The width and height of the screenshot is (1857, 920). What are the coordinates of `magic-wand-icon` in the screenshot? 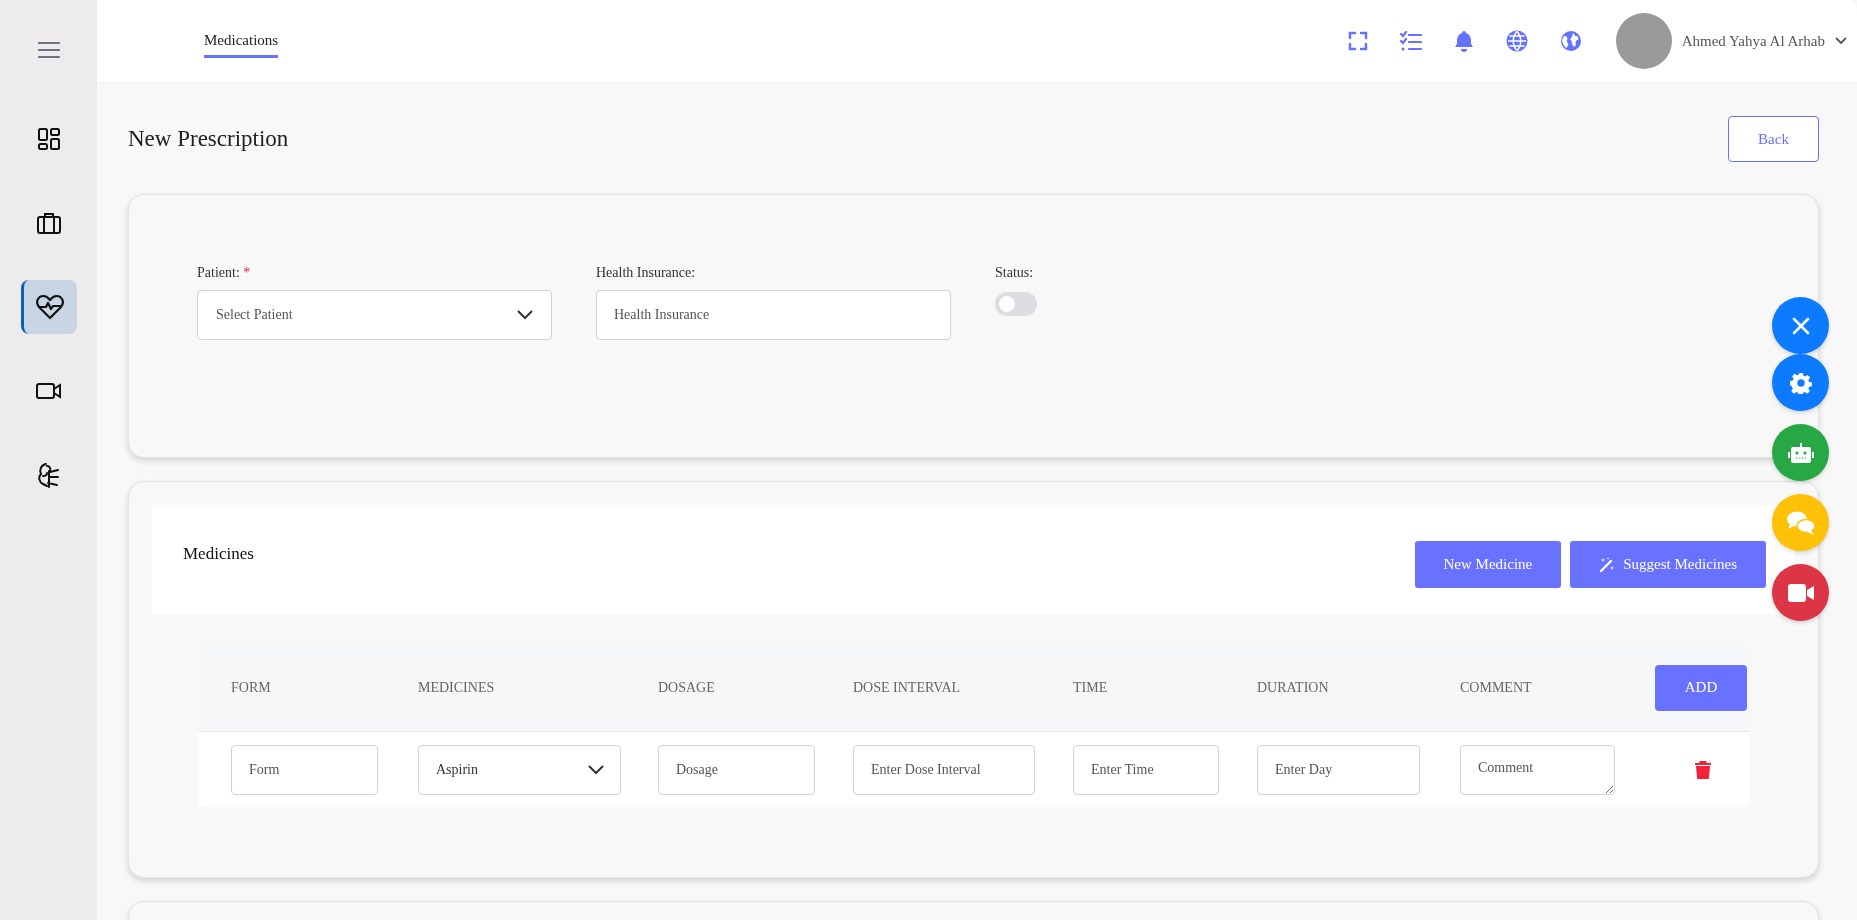 It's located at (1607, 564).